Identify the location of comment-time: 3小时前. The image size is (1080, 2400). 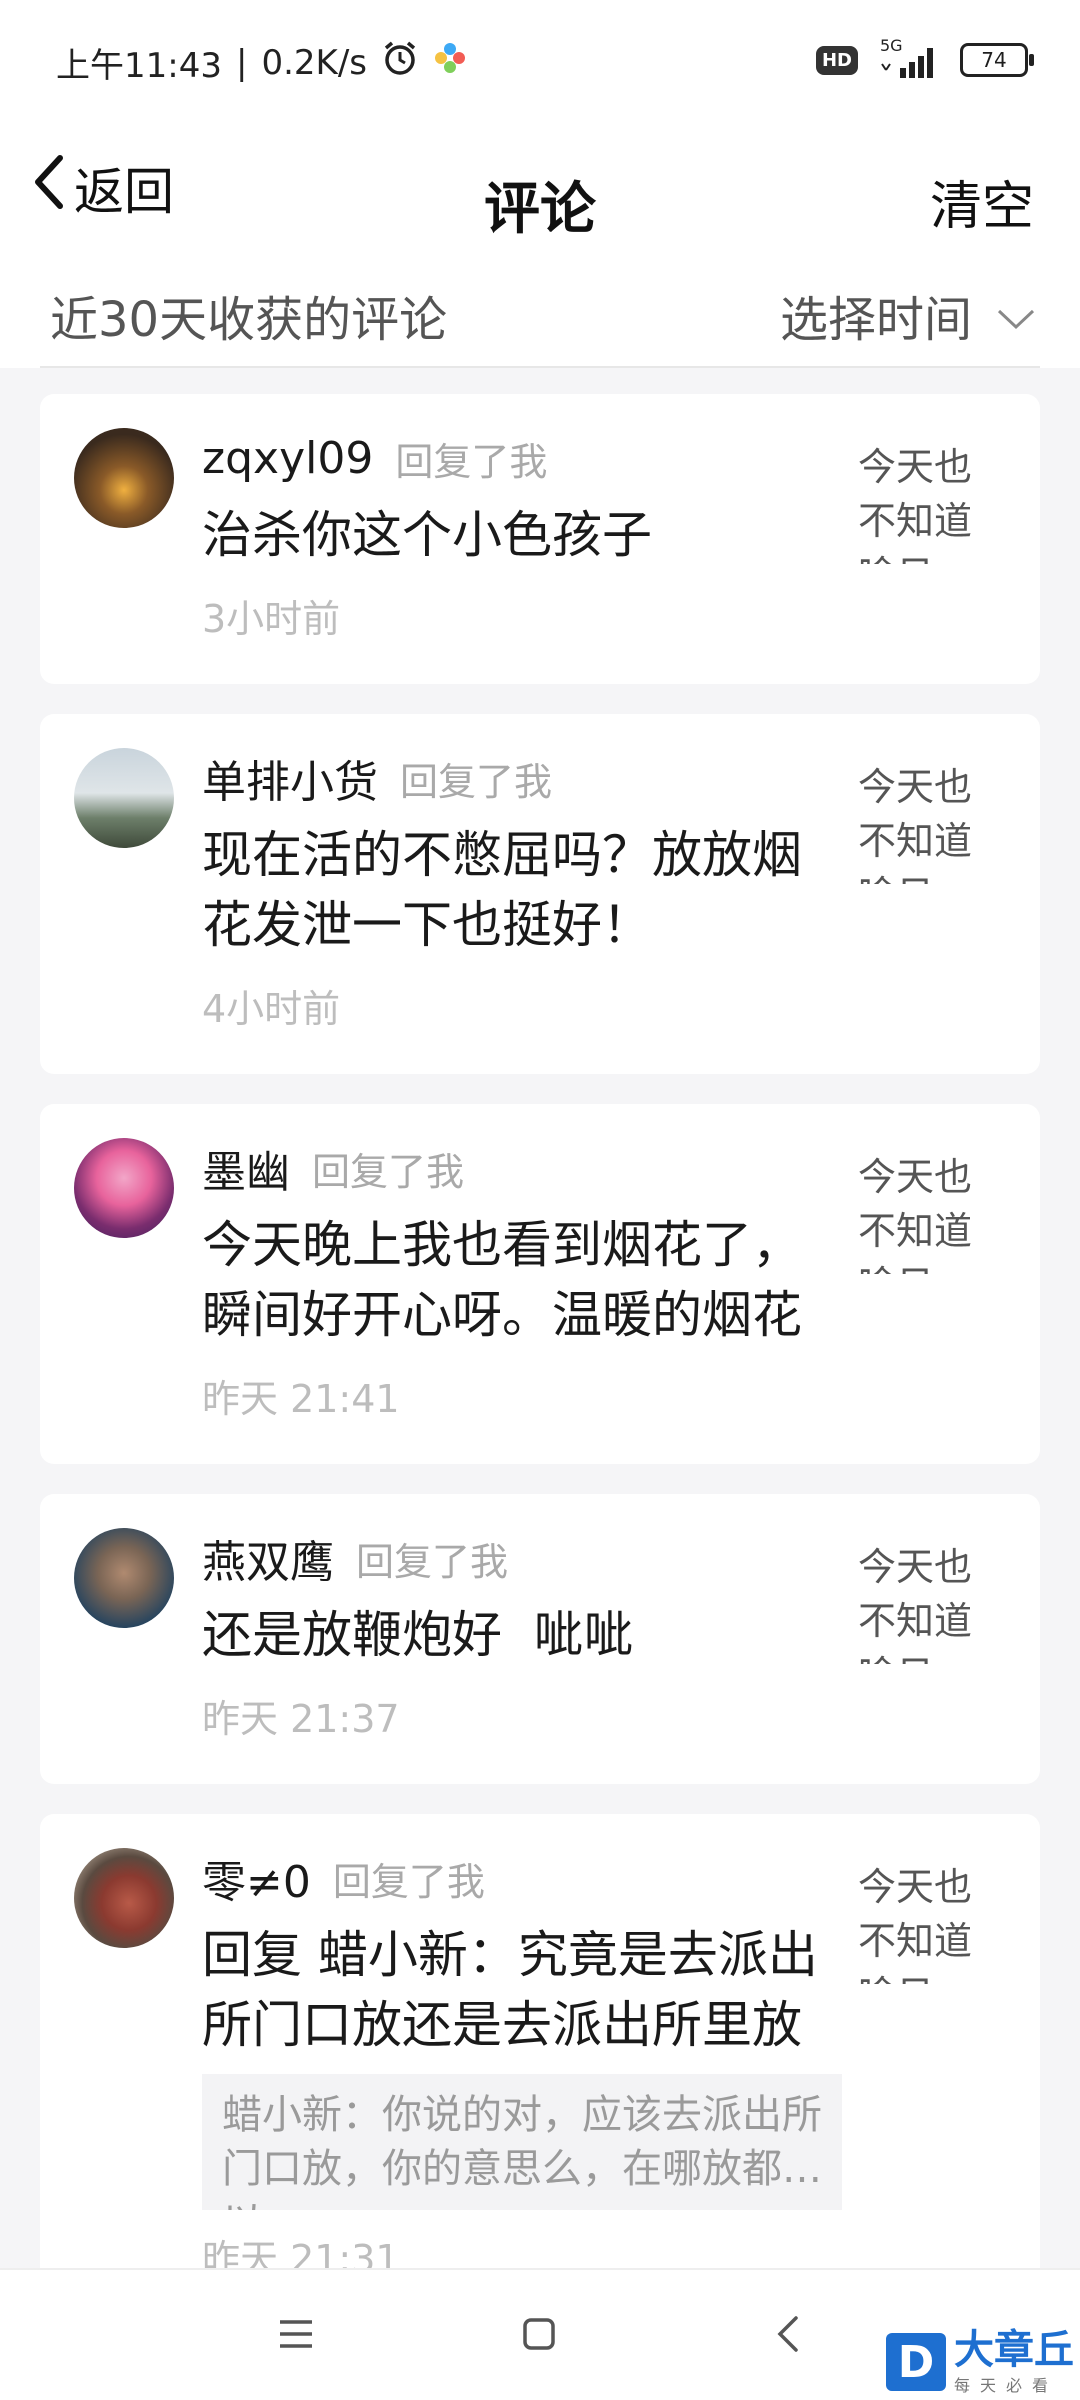
(271, 619).